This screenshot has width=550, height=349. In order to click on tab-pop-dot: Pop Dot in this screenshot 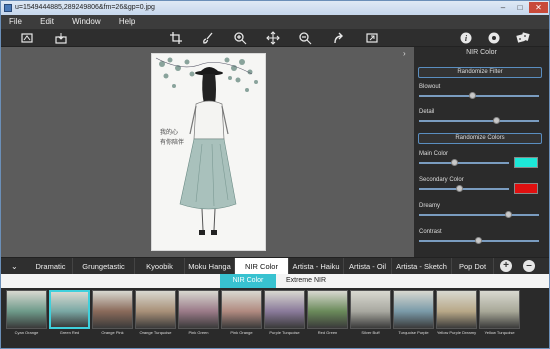, I will do `click(473, 266)`.